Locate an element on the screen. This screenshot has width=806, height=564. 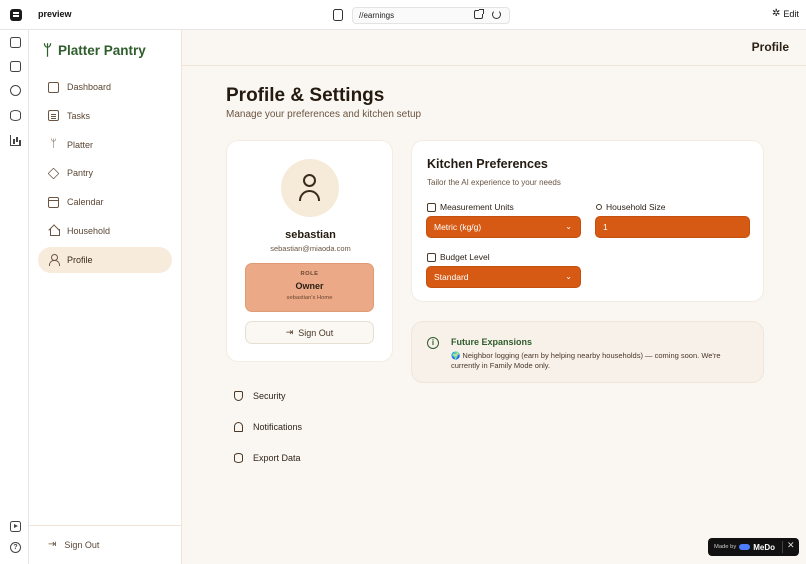
file-icon is located at coordinates (15, 42).